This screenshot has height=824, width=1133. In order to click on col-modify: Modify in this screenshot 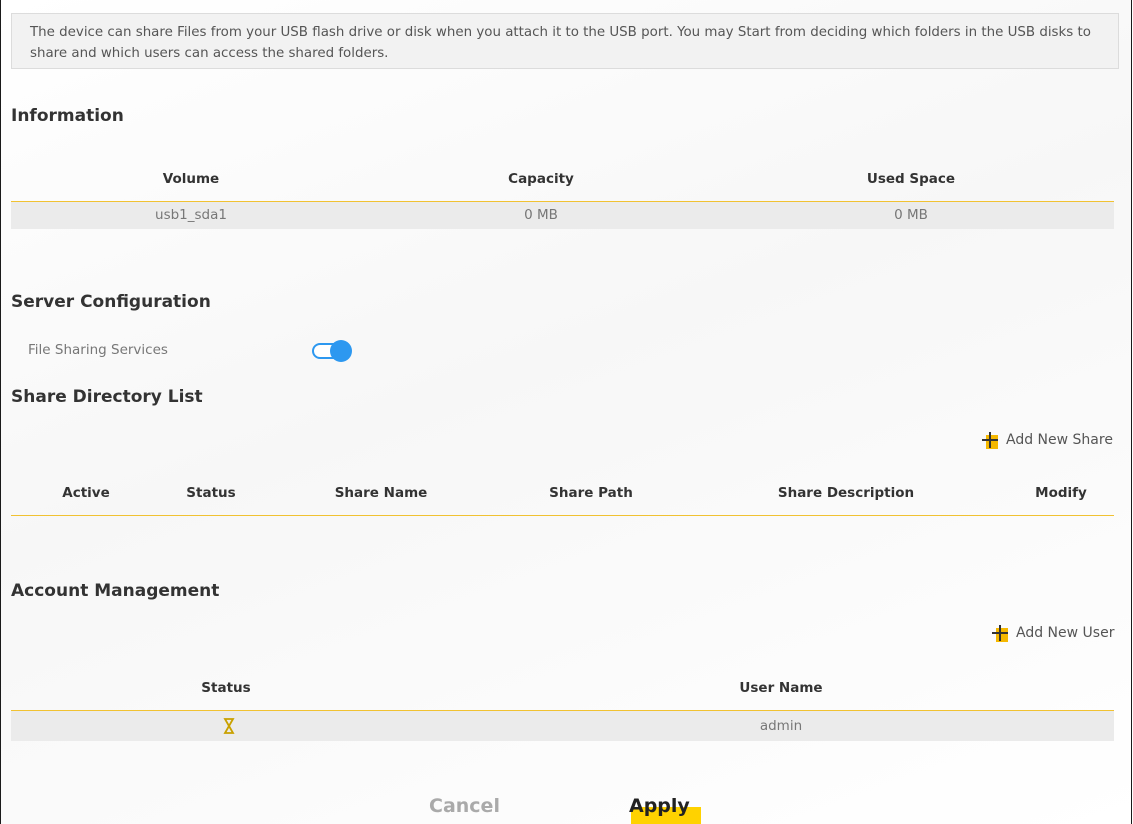, I will do `click(1061, 493)`.